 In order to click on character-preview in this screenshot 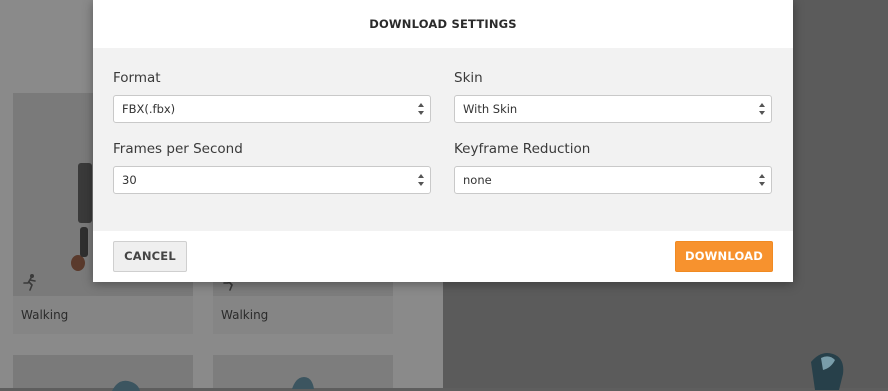, I will do `click(827, 371)`.